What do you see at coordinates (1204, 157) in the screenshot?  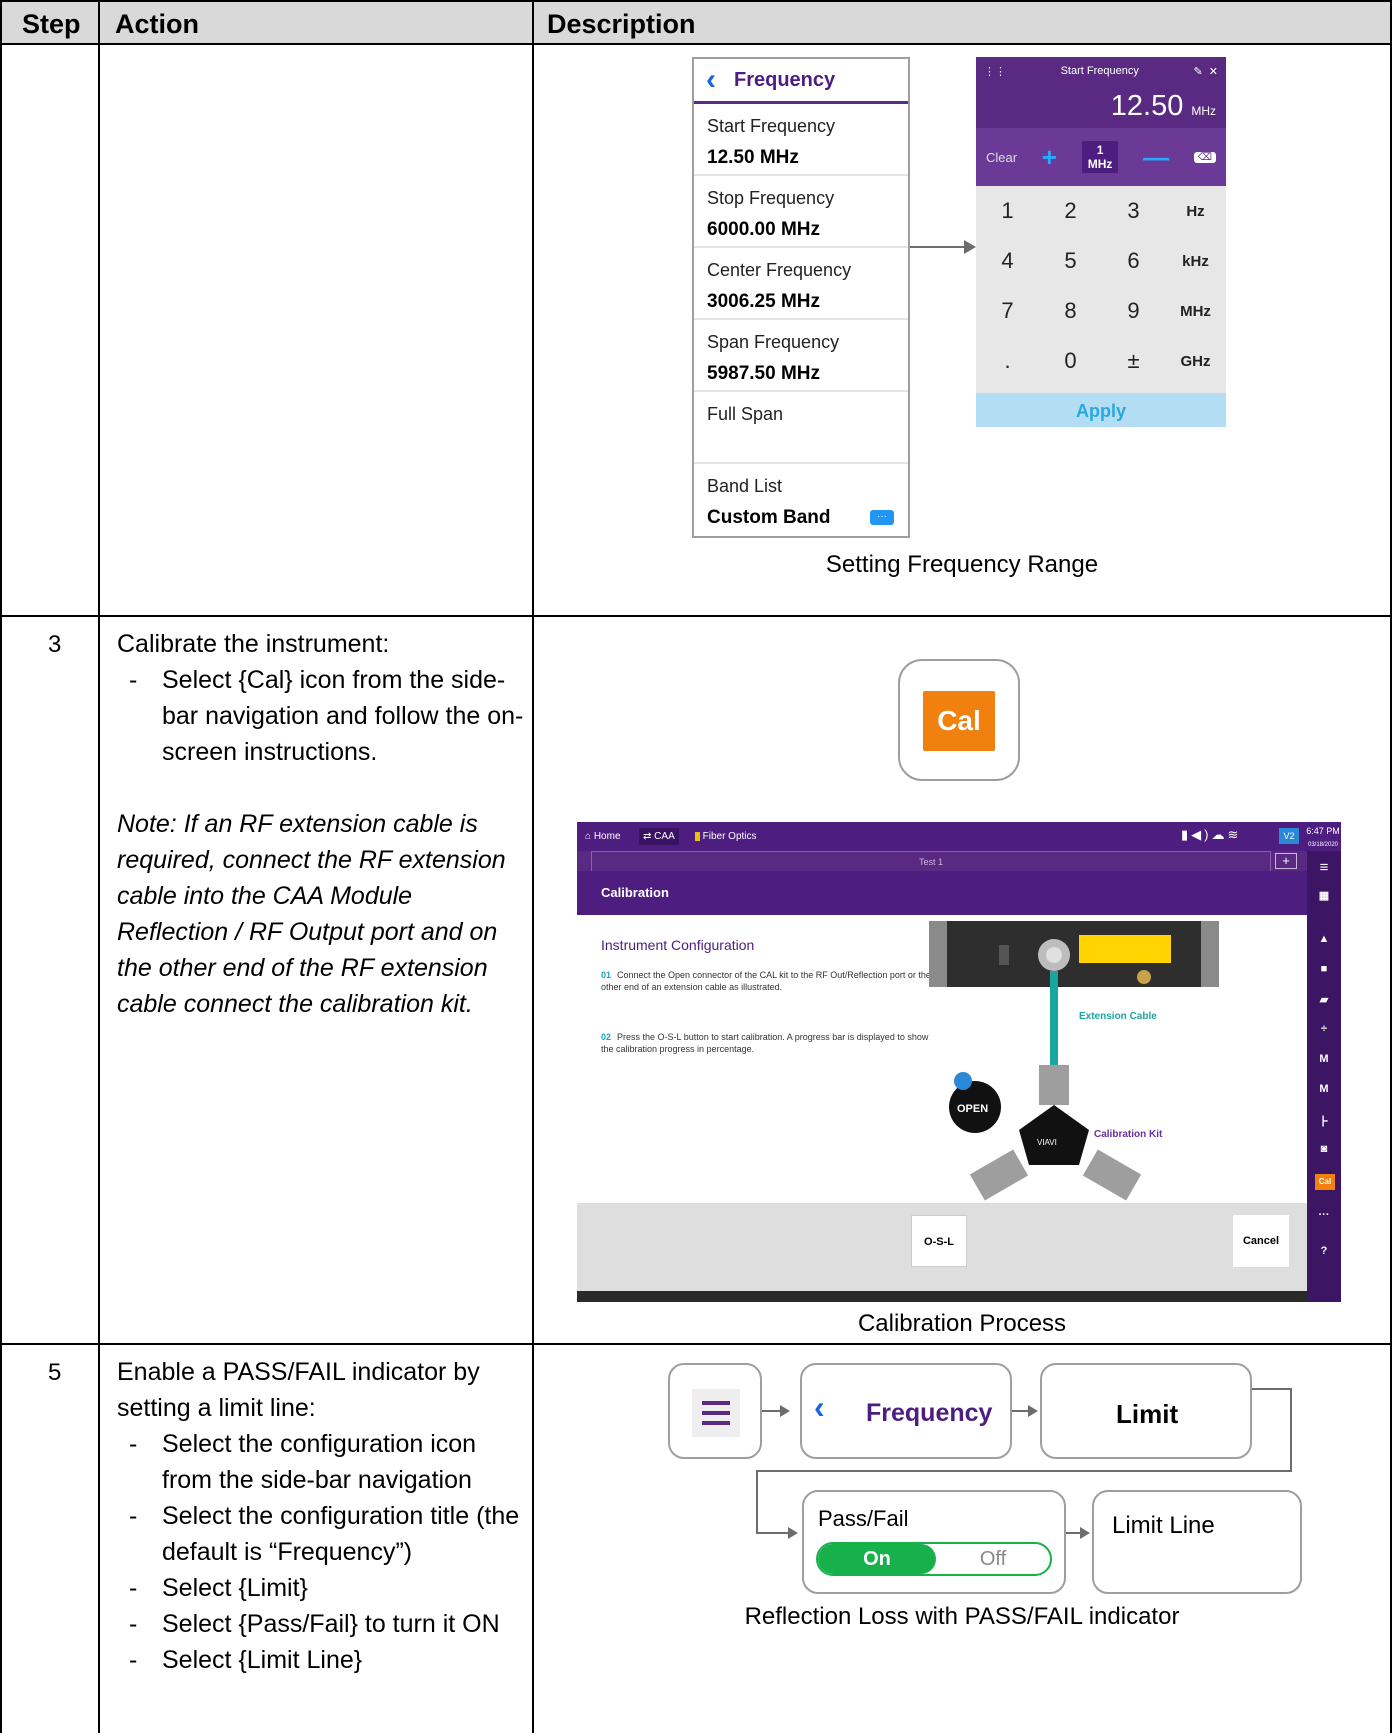 I see `backspace-icon: ⌫` at bounding box center [1204, 157].